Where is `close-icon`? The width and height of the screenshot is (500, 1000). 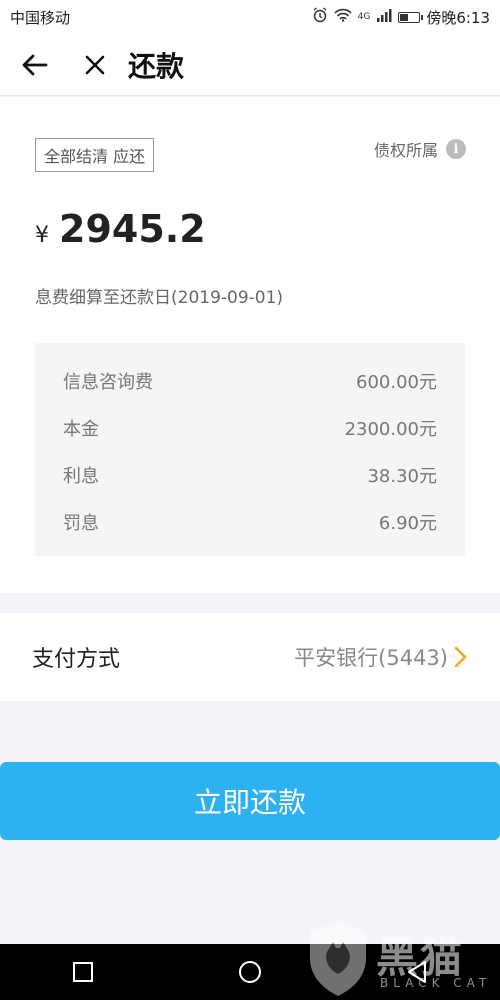
close-icon is located at coordinates (95, 64).